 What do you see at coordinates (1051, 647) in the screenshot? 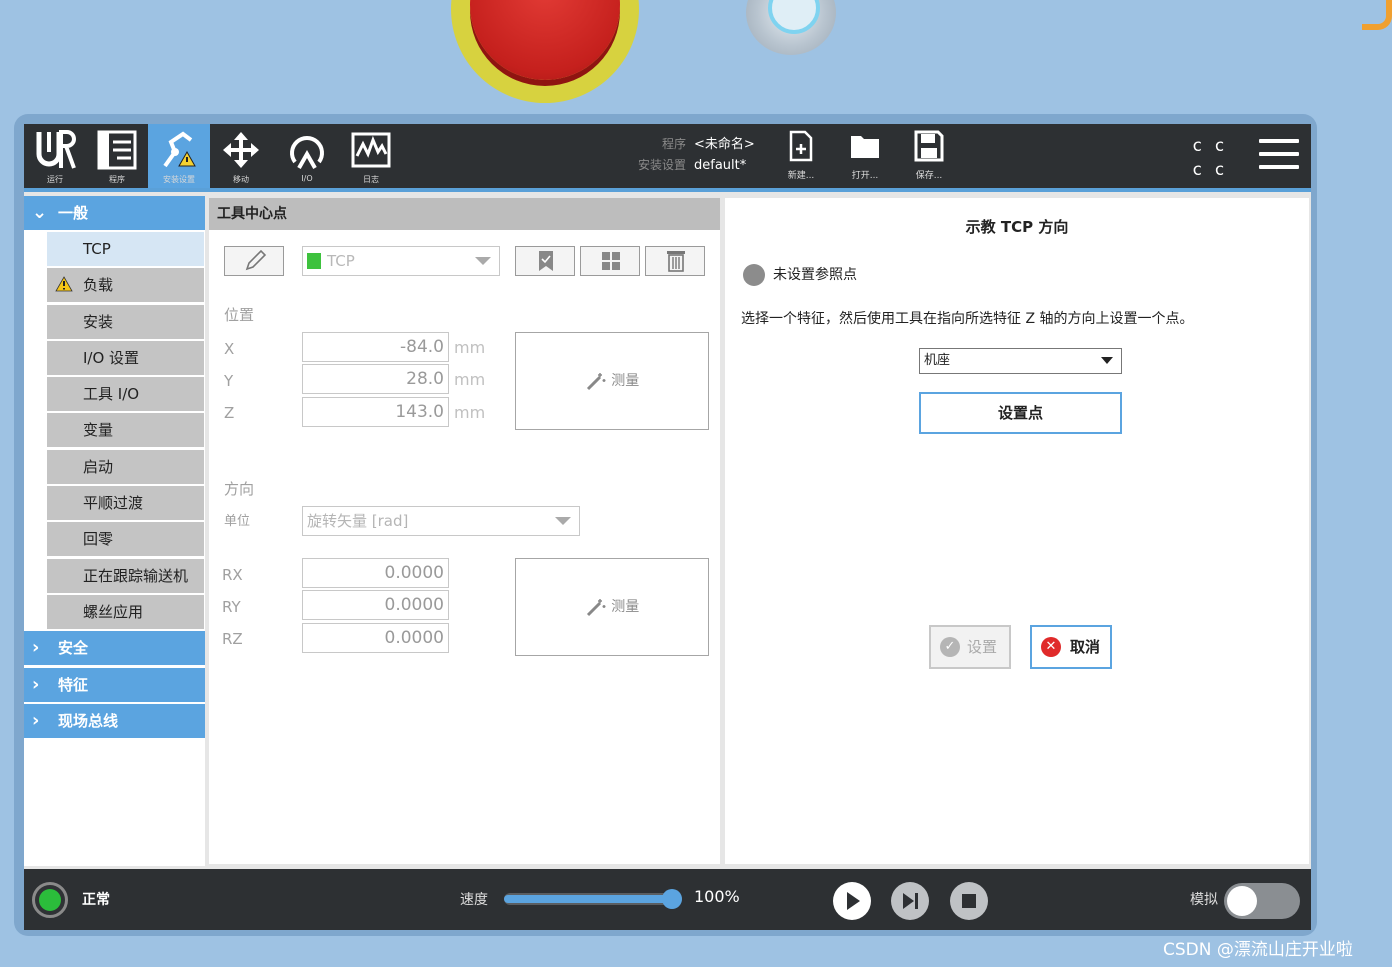
I see `close-icon: ✕` at bounding box center [1051, 647].